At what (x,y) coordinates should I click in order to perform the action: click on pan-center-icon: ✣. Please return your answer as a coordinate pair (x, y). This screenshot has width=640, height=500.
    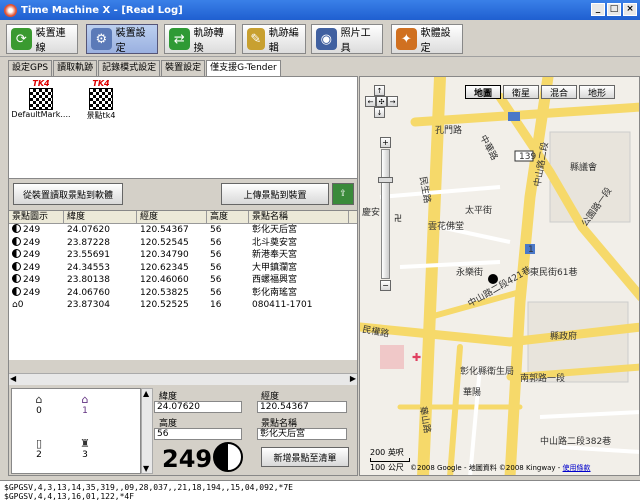
    Looking at the image, I should click on (381, 101).